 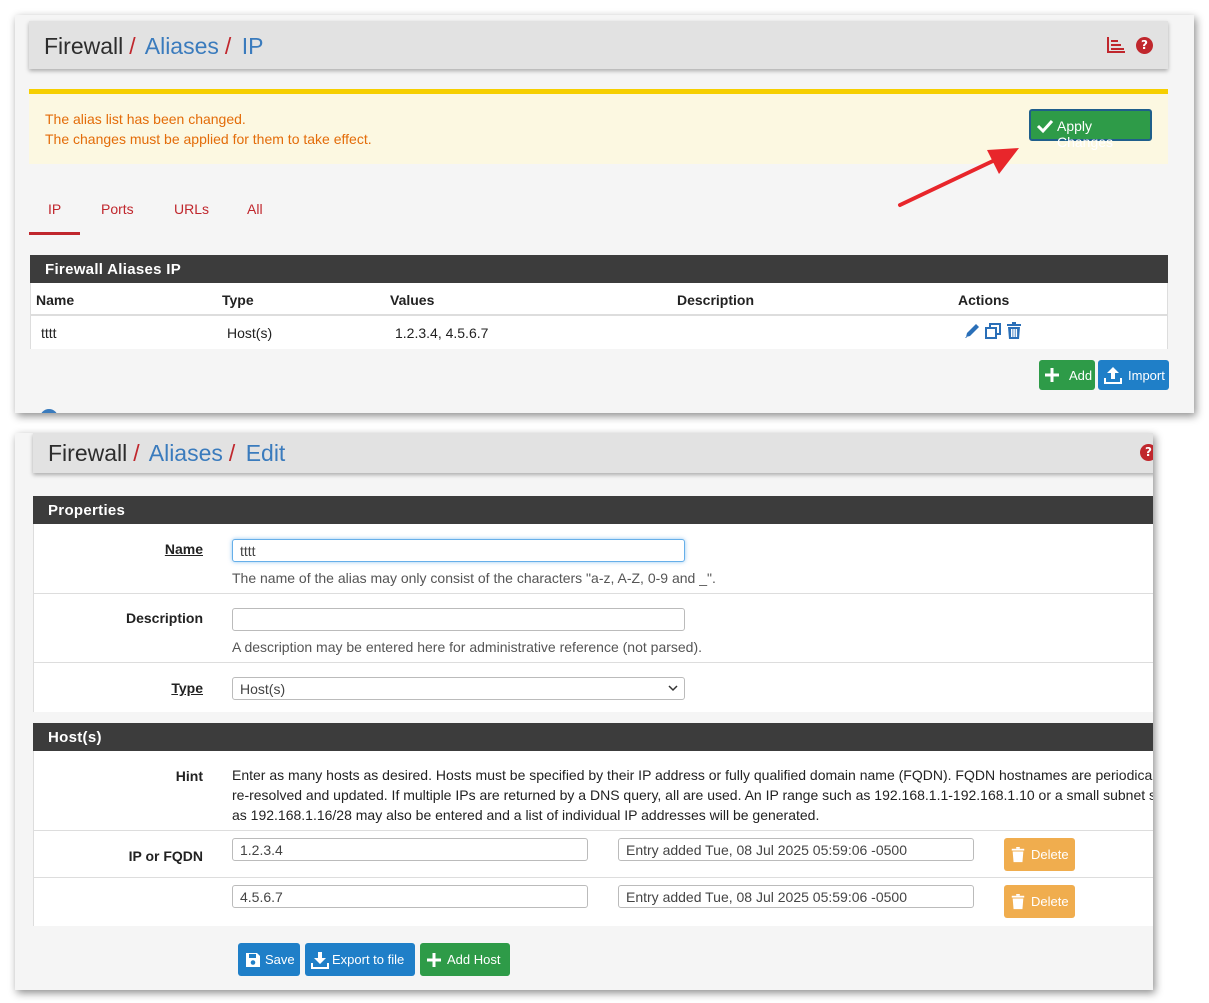 What do you see at coordinates (87, 510) in the screenshot?
I see `properties-title: Properties` at bounding box center [87, 510].